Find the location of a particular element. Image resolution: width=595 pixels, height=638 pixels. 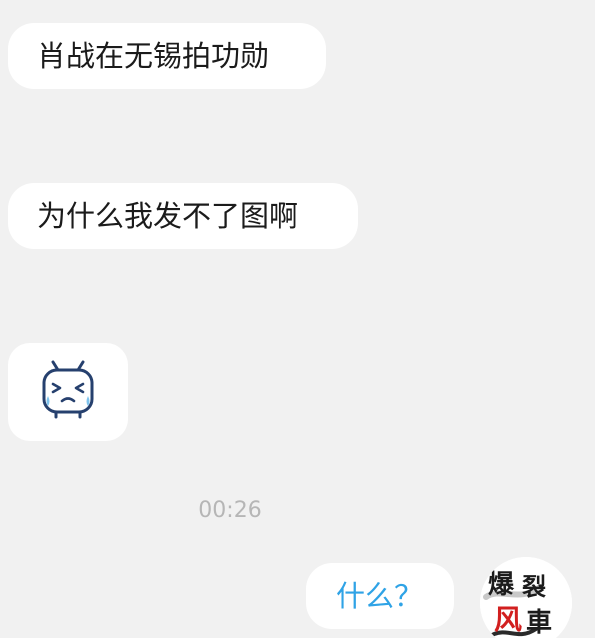

incoming-sticker-bubble is located at coordinates (68, 392).